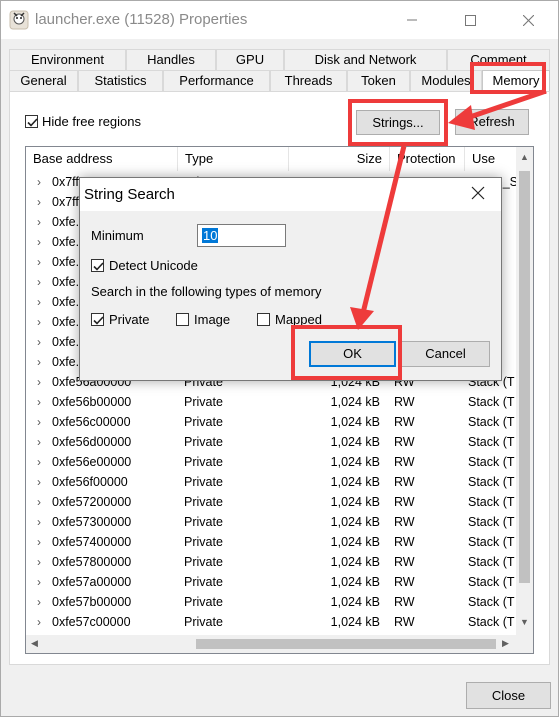 The height and width of the screenshot is (718, 559). What do you see at coordinates (271, 402) in the screenshot?
I see `table-row: › 0xfe56b00000 Private 1,024 kB RW Stack (T` at bounding box center [271, 402].